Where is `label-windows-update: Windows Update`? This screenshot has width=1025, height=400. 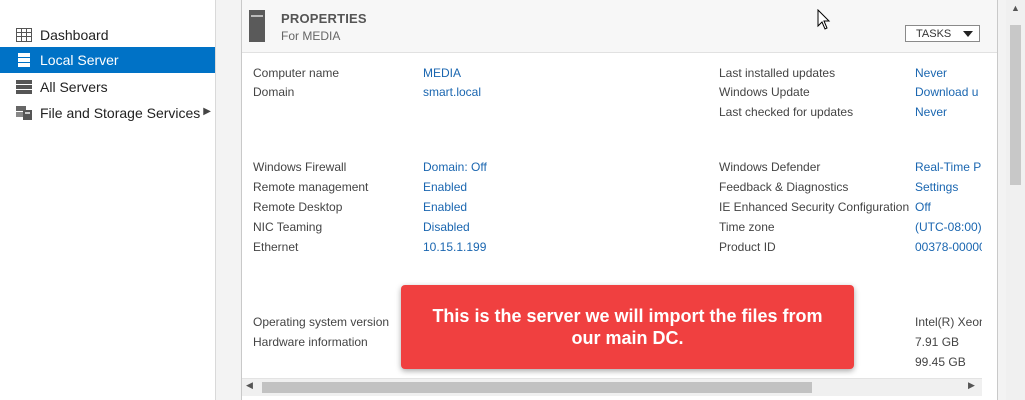 label-windows-update: Windows Update is located at coordinates (764, 92).